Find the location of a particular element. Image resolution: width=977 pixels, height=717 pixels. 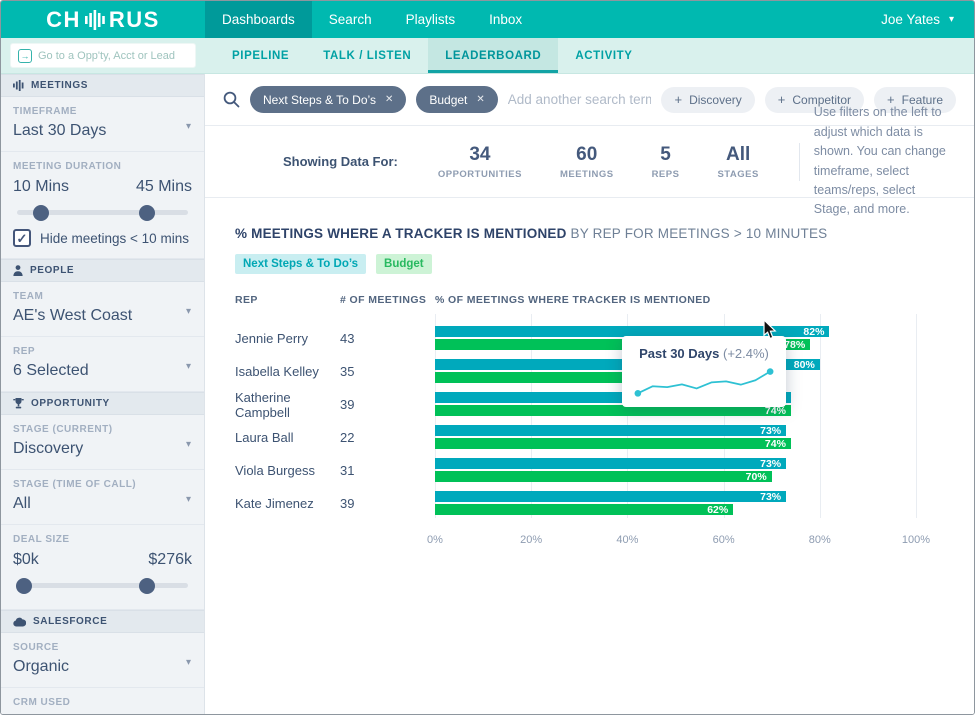

filter-source: SOURCE Organic ▾ is located at coordinates (102, 660).